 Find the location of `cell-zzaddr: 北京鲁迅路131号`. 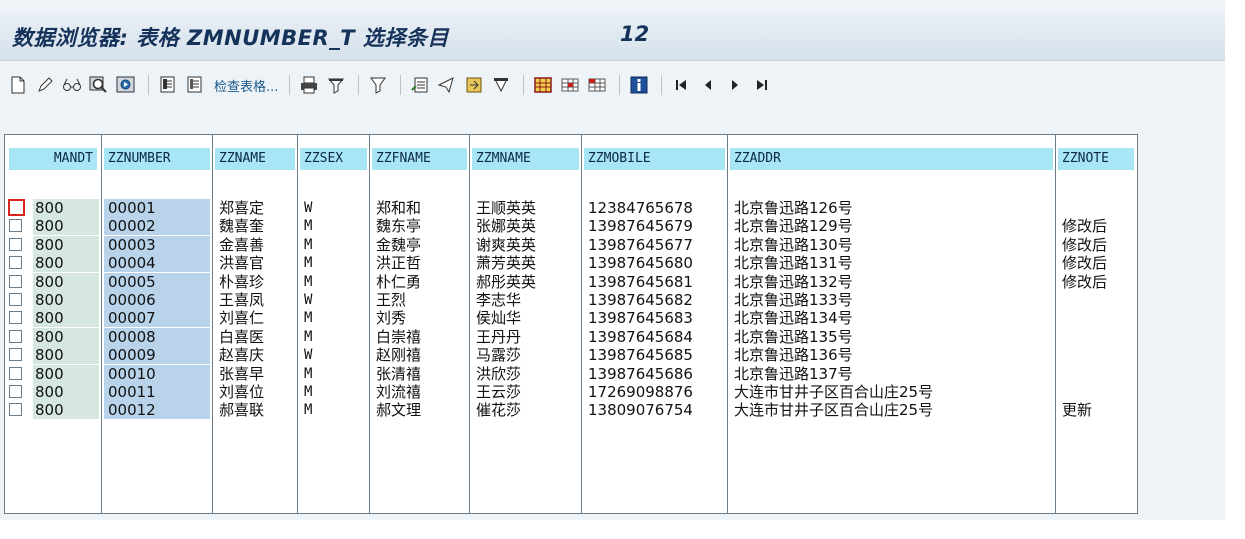

cell-zzaddr: 北京鲁迅路131号 is located at coordinates (793, 263).